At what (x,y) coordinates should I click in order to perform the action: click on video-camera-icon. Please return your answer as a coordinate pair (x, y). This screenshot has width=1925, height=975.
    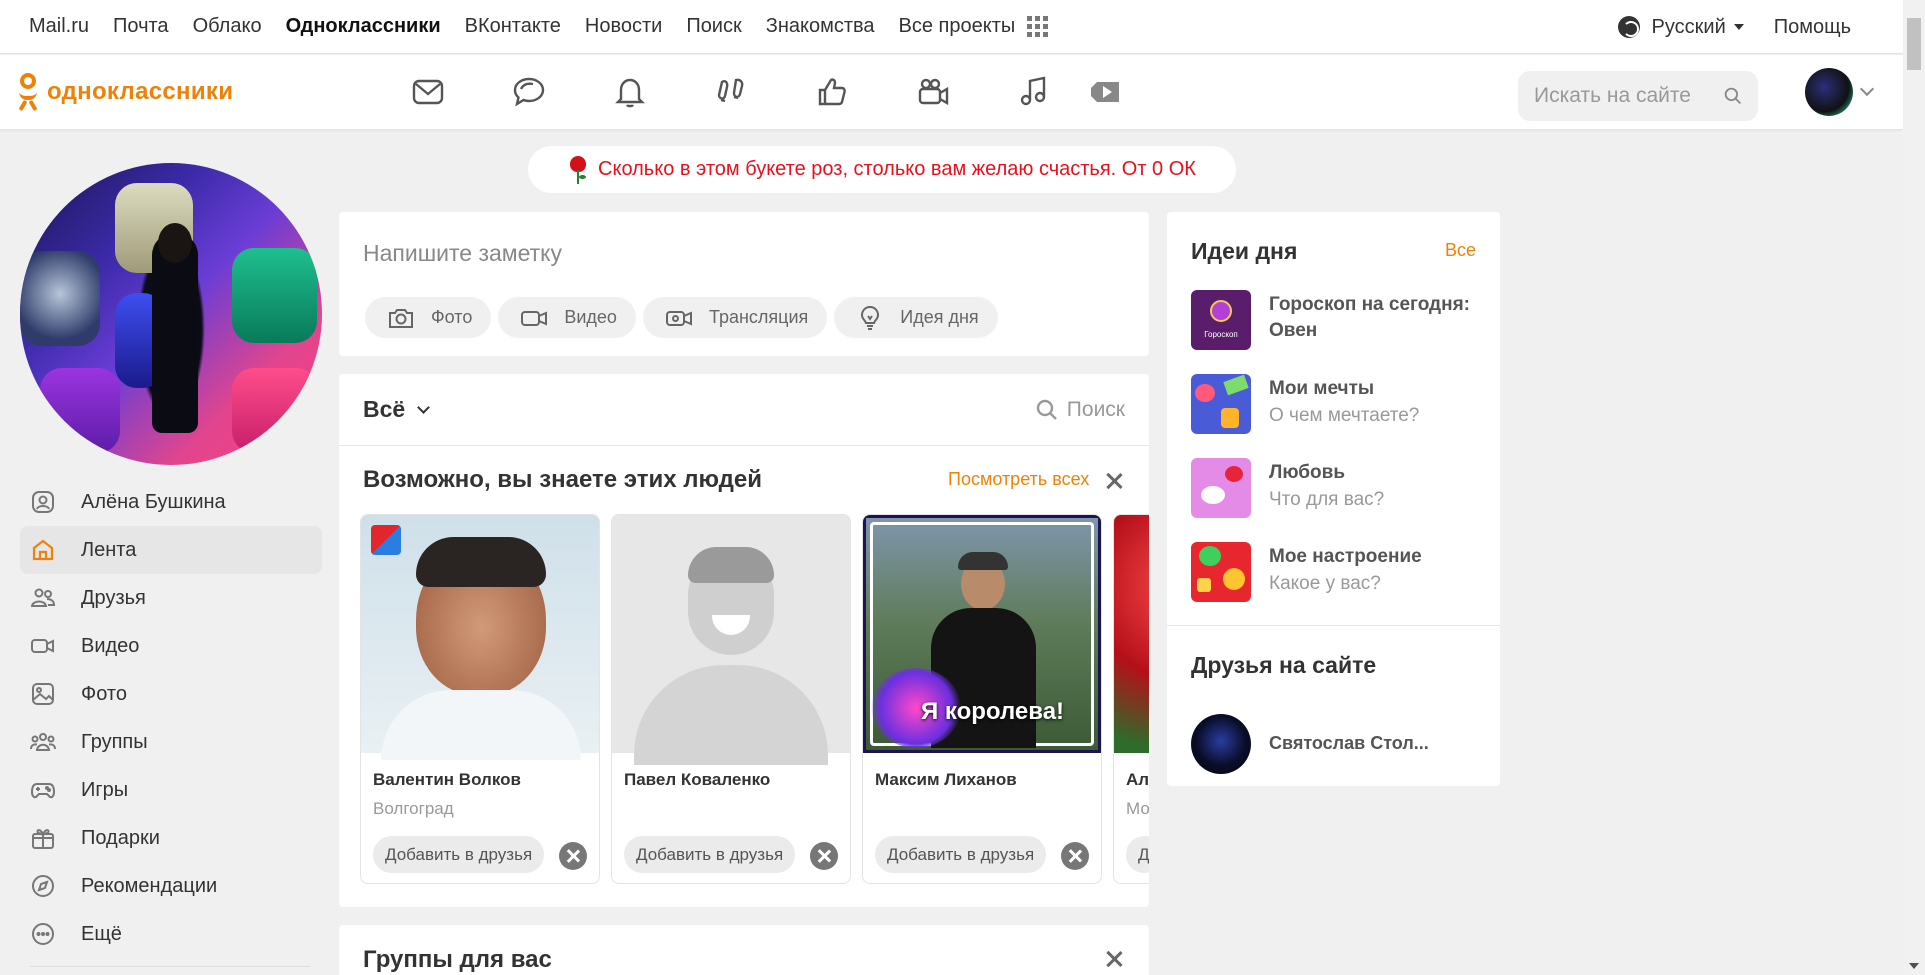
    Looking at the image, I should click on (933, 92).